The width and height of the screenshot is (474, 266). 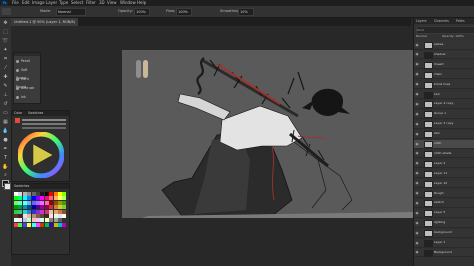 I want to click on zoom-tool-icon: ⌕, so click(x=5, y=175).